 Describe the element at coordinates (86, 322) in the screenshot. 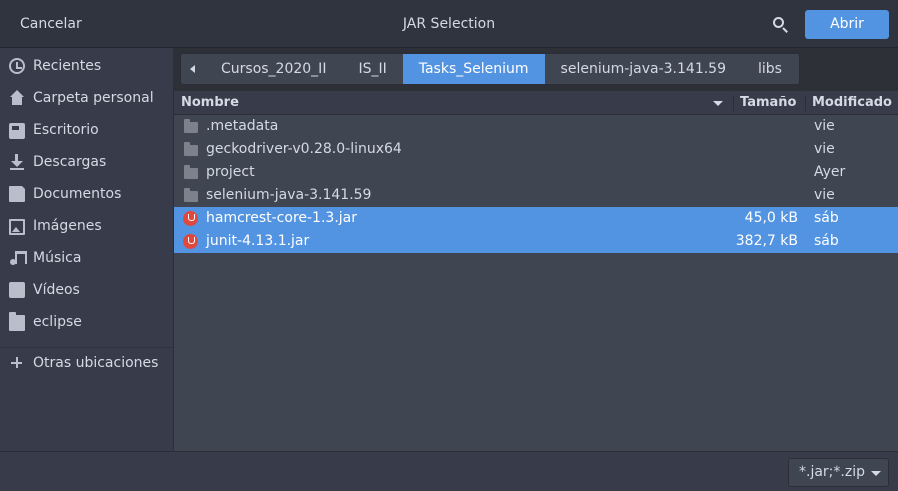

I see `sidebar-item-eclipse: eclipse` at that location.